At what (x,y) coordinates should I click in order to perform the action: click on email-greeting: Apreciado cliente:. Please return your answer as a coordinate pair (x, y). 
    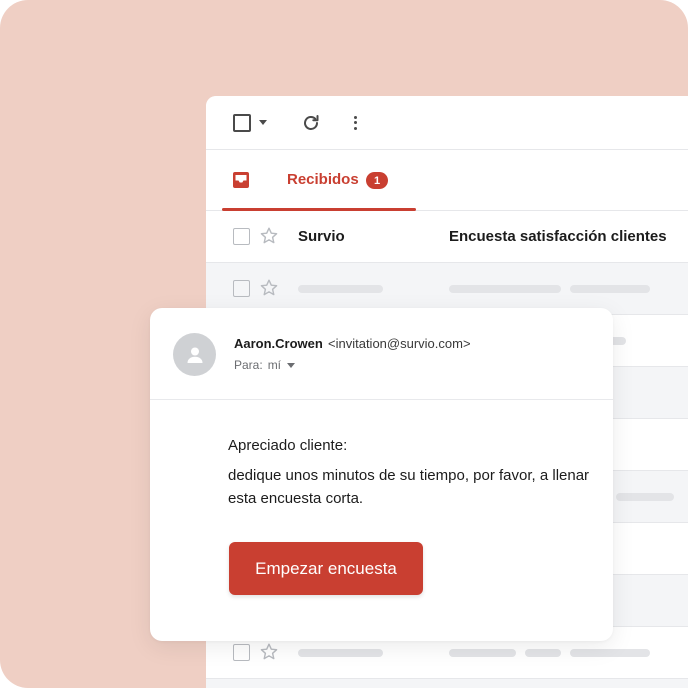
    Looking at the image, I should click on (288, 445).